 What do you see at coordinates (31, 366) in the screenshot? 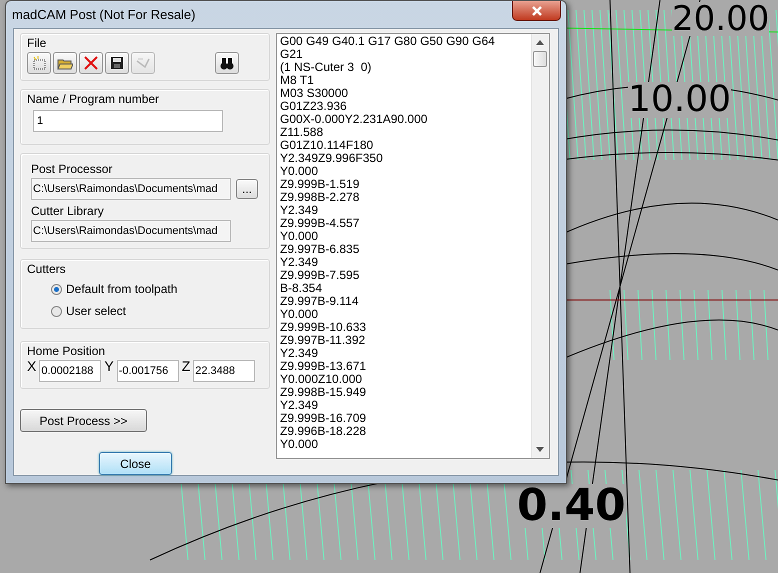
I see `axis-label: X` at bounding box center [31, 366].